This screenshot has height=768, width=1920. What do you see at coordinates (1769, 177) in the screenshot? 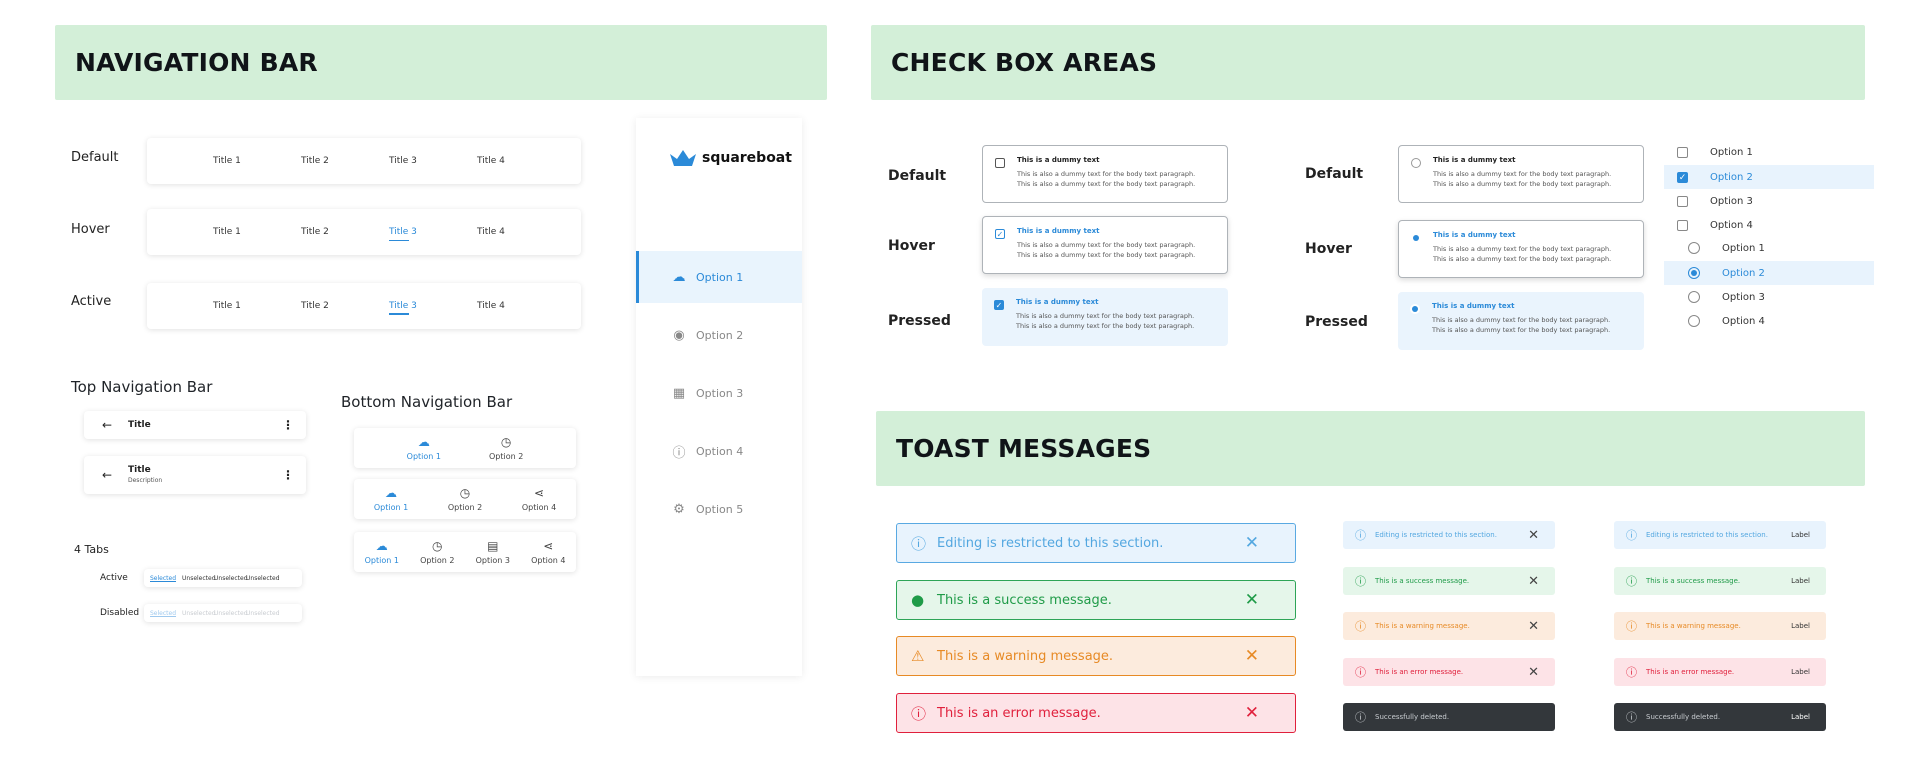
I see `checkbox-option-2: ✓ Option 2` at bounding box center [1769, 177].